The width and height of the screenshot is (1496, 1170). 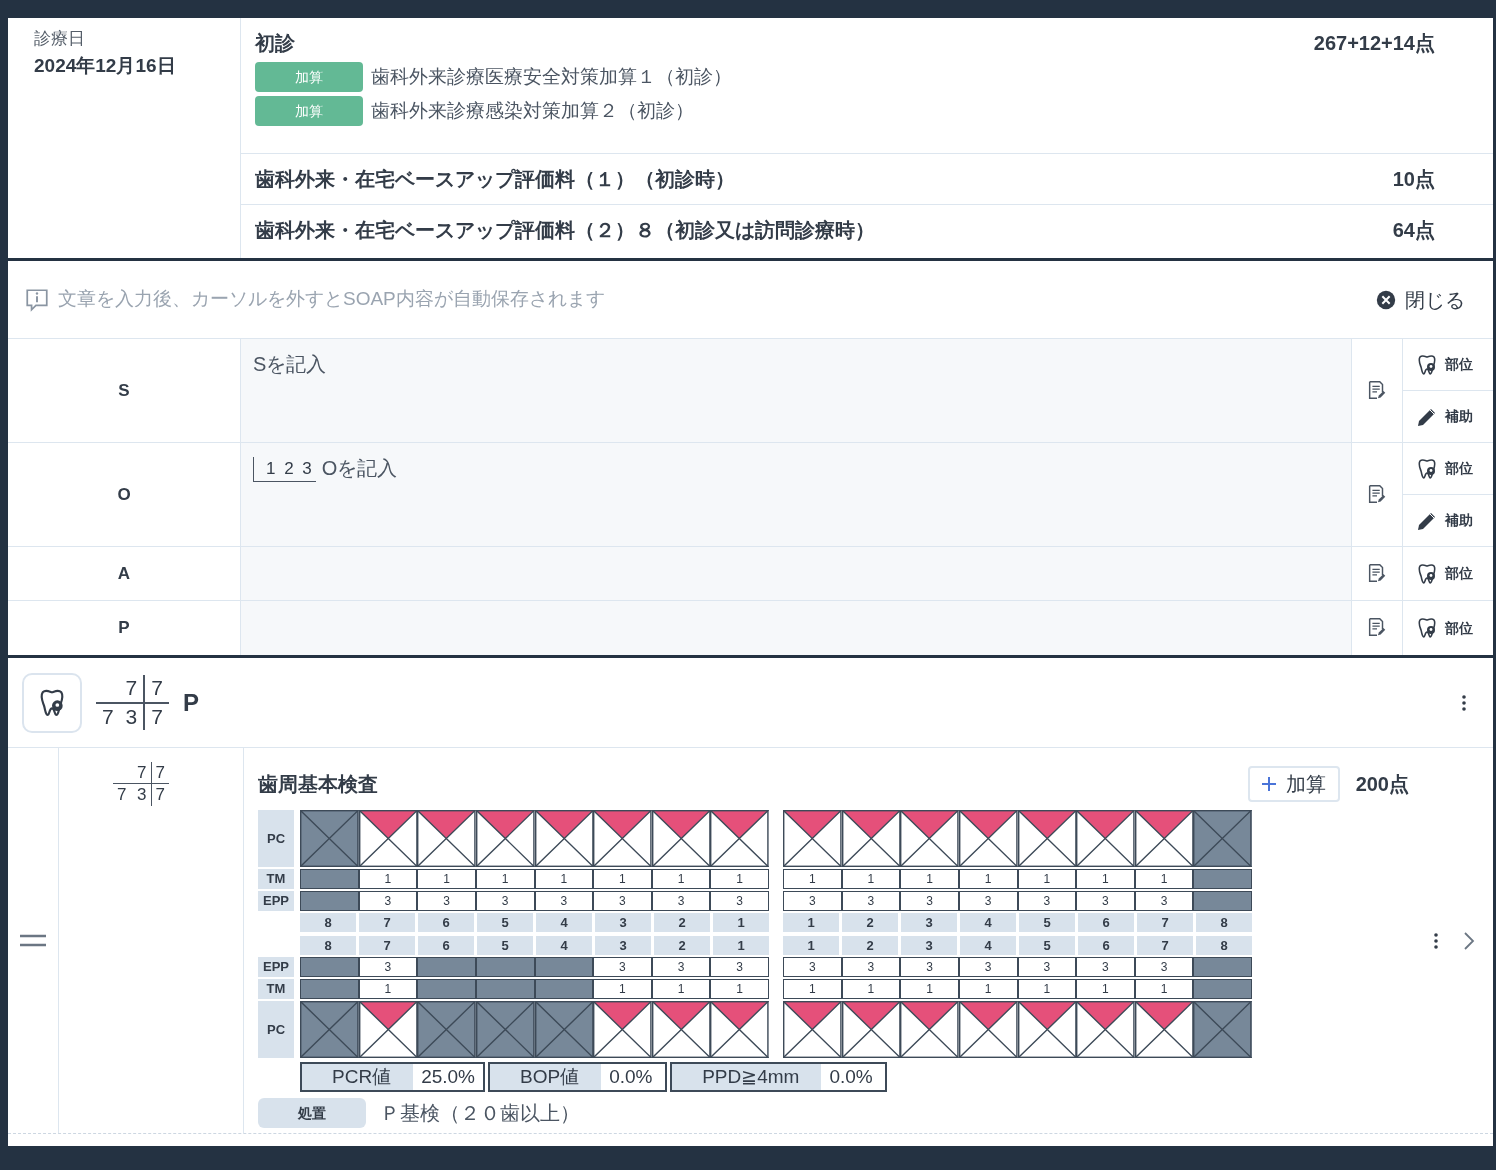 I want to click on billing-title: 初診, so click(x=275, y=43).